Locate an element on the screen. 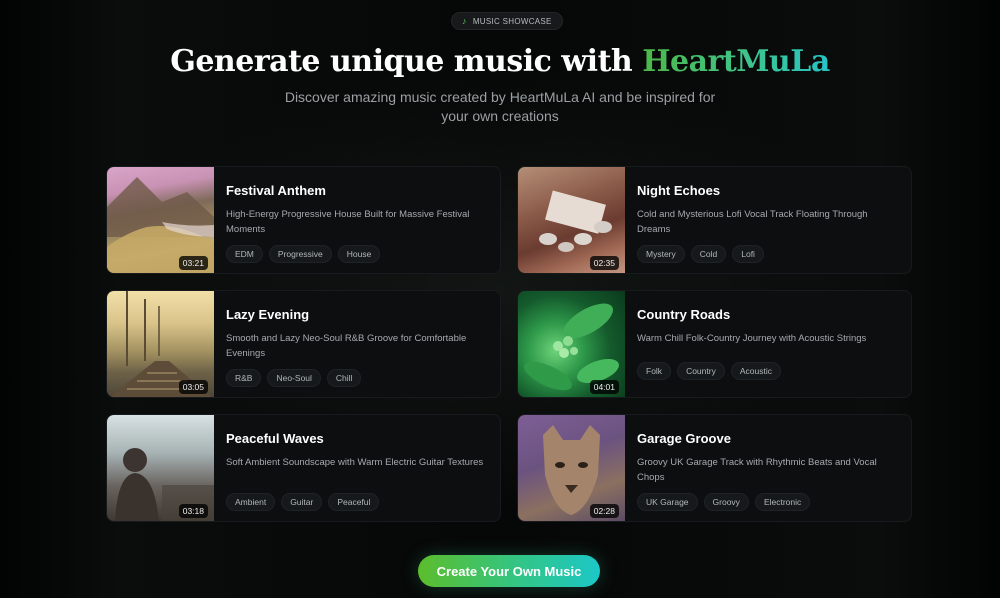 The image size is (1000, 598). track-thumbnail: 04:01 is located at coordinates (571, 344).